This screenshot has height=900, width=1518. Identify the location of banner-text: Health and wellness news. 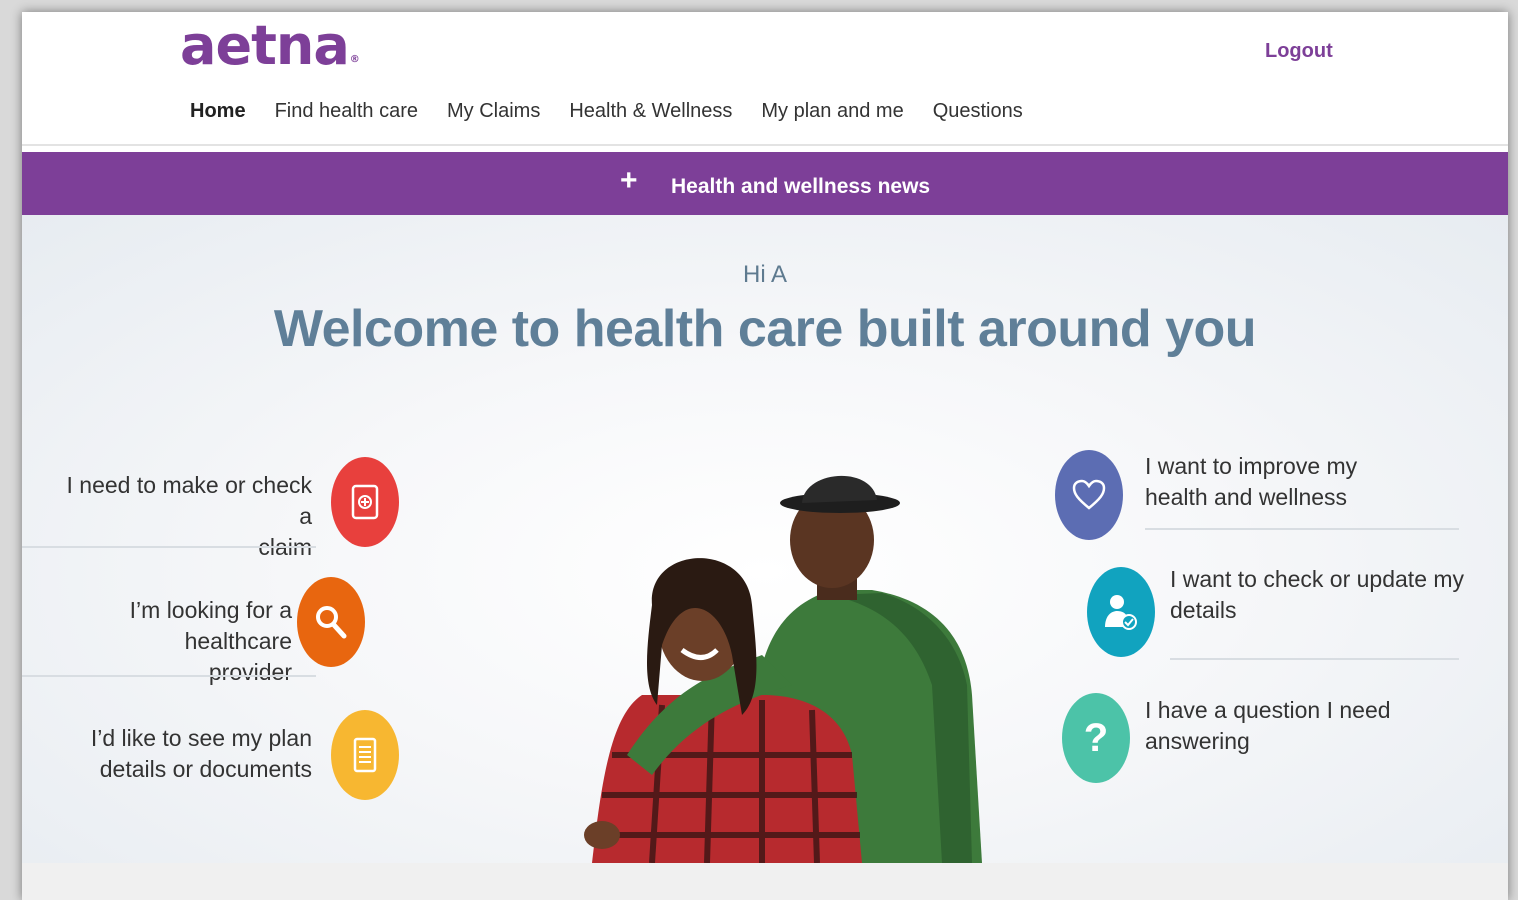
(801, 186).